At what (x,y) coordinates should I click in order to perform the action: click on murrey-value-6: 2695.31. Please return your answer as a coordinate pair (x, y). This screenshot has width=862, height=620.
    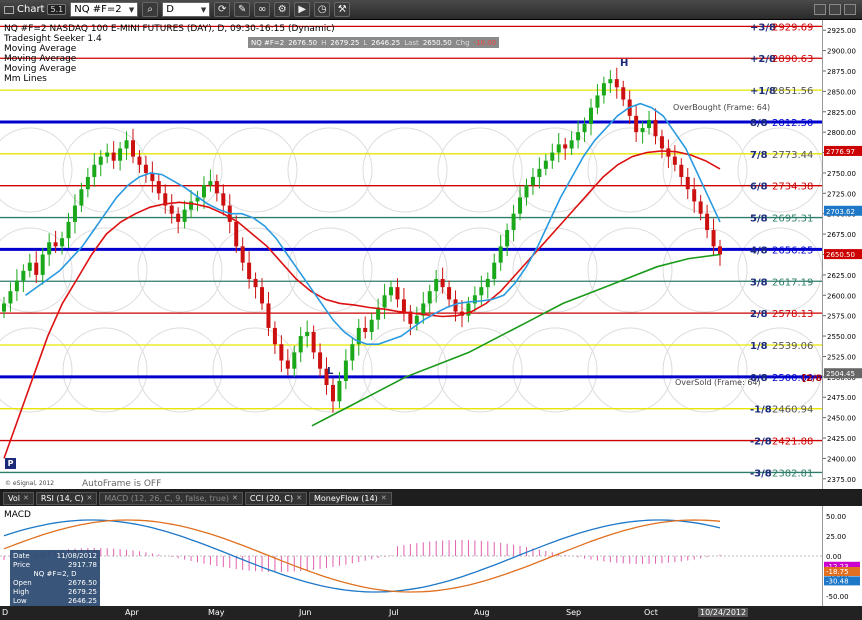
    Looking at the image, I should click on (792, 219).